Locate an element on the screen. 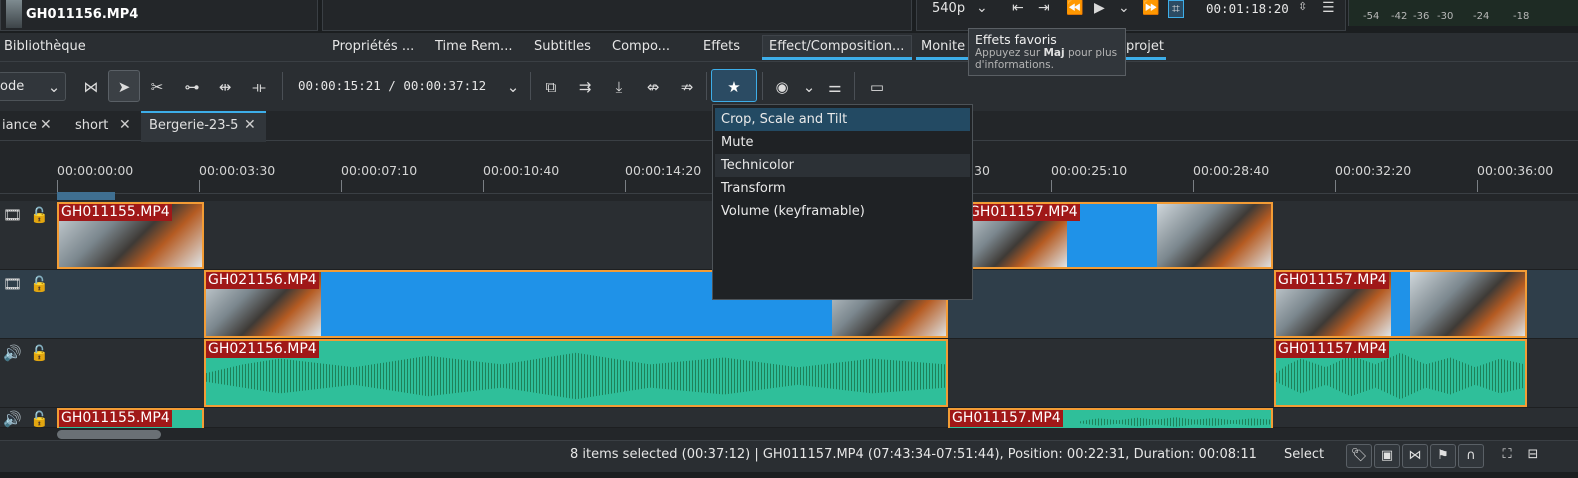  menu-icon: ☰ is located at coordinates (1328, 8).